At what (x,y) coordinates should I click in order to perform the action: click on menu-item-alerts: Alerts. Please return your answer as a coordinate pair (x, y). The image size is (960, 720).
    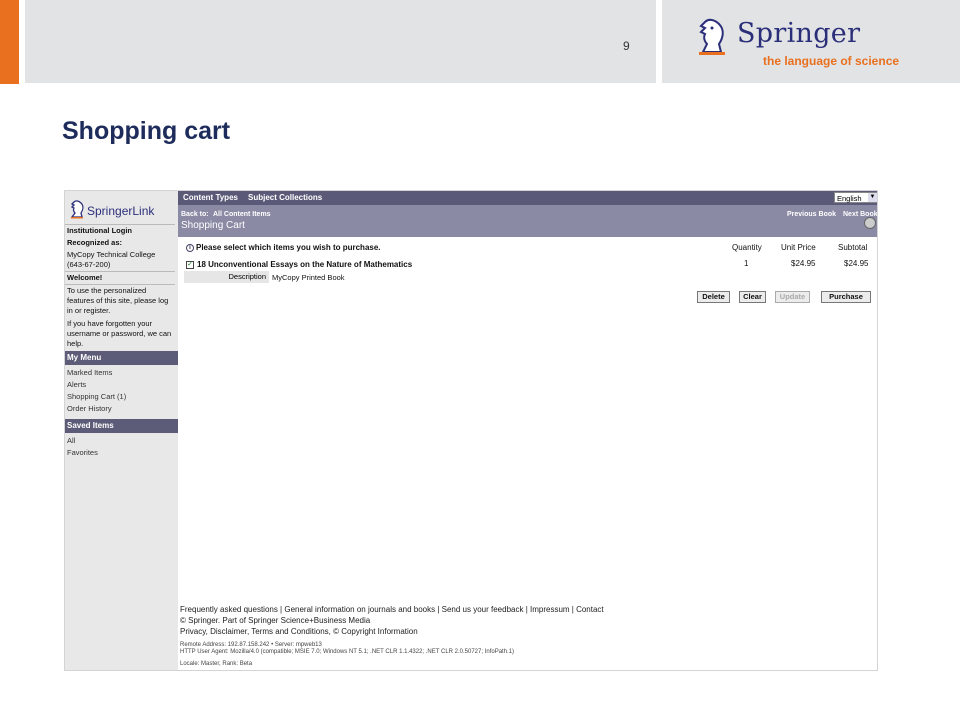
    Looking at the image, I should click on (76, 384).